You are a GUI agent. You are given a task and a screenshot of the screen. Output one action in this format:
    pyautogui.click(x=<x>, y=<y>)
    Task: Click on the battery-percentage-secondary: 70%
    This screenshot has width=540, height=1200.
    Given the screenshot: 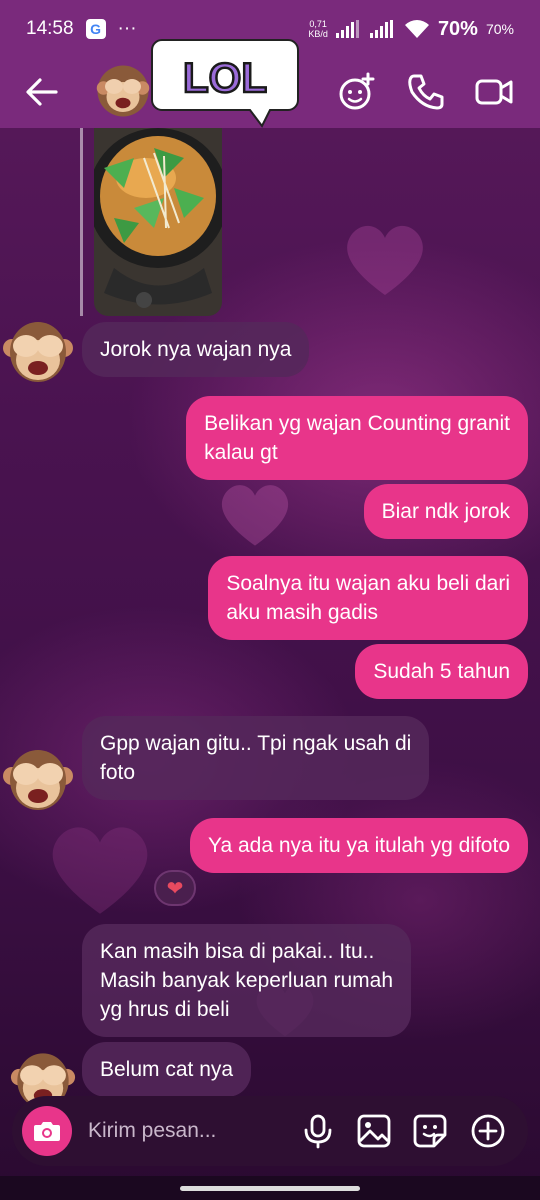 What is the action you would take?
    pyautogui.click(x=499, y=29)
    